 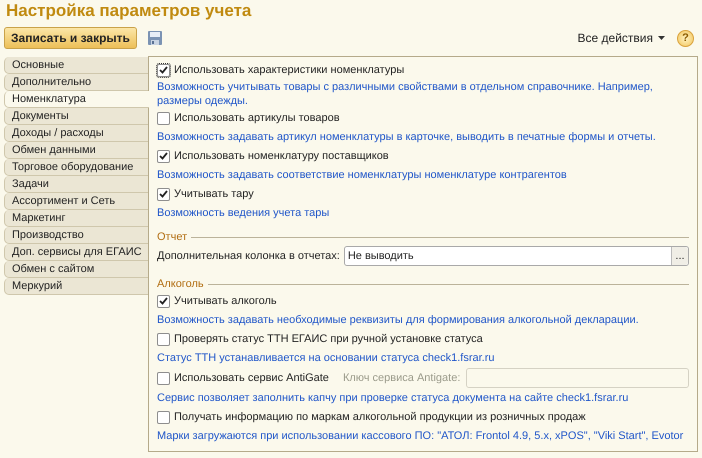 What do you see at coordinates (214, 194) in the screenshot?
I see `checkbox-label: Учитывать тару` at bounding box center [214, 194].